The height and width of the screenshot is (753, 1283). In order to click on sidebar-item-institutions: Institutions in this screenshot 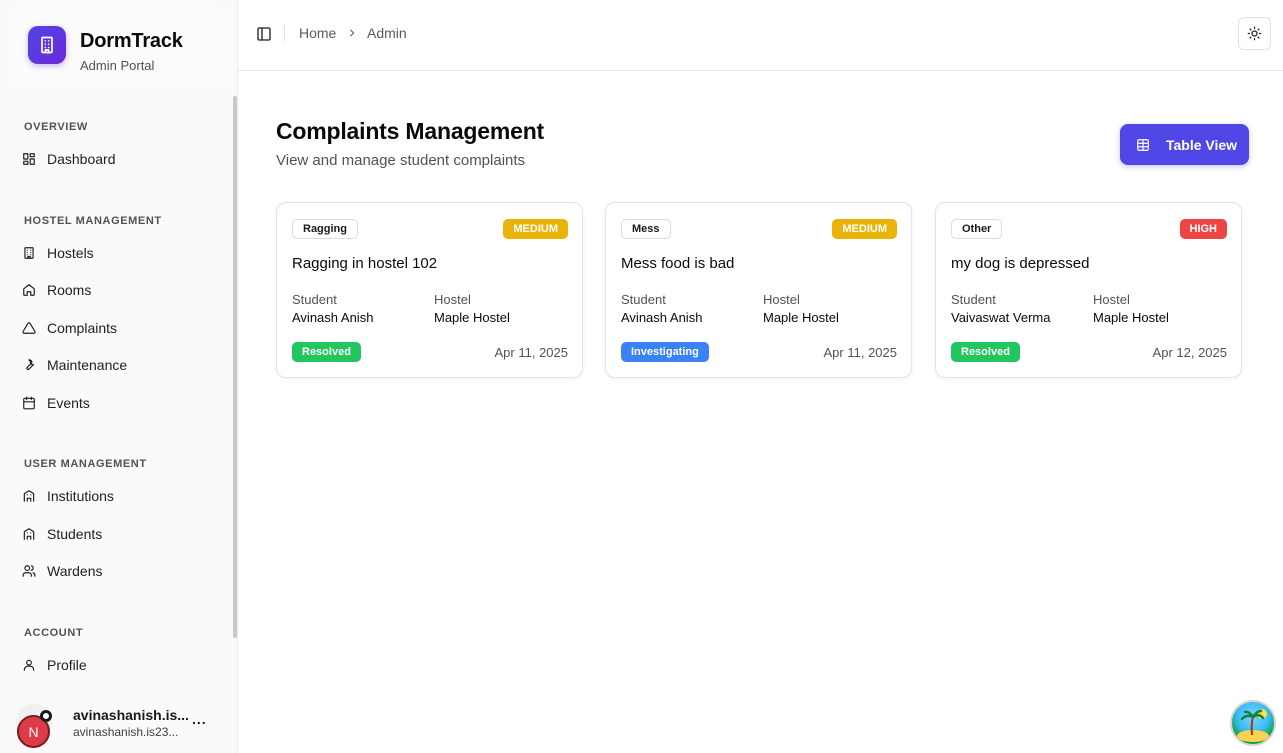, I will do `click(119, 496)`.